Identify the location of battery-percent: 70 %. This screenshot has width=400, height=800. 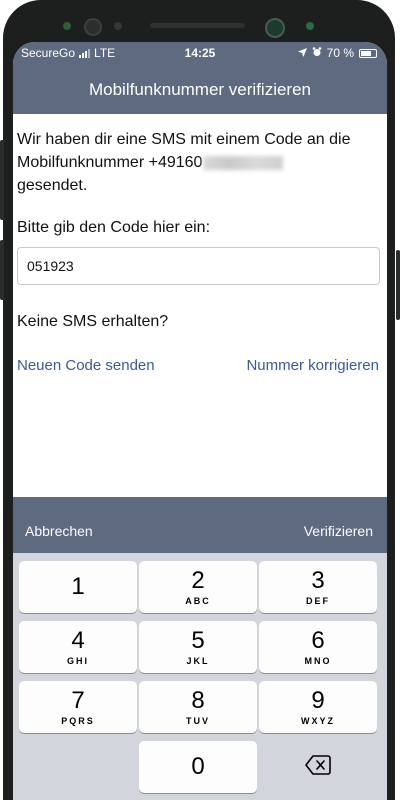
(340, 53).